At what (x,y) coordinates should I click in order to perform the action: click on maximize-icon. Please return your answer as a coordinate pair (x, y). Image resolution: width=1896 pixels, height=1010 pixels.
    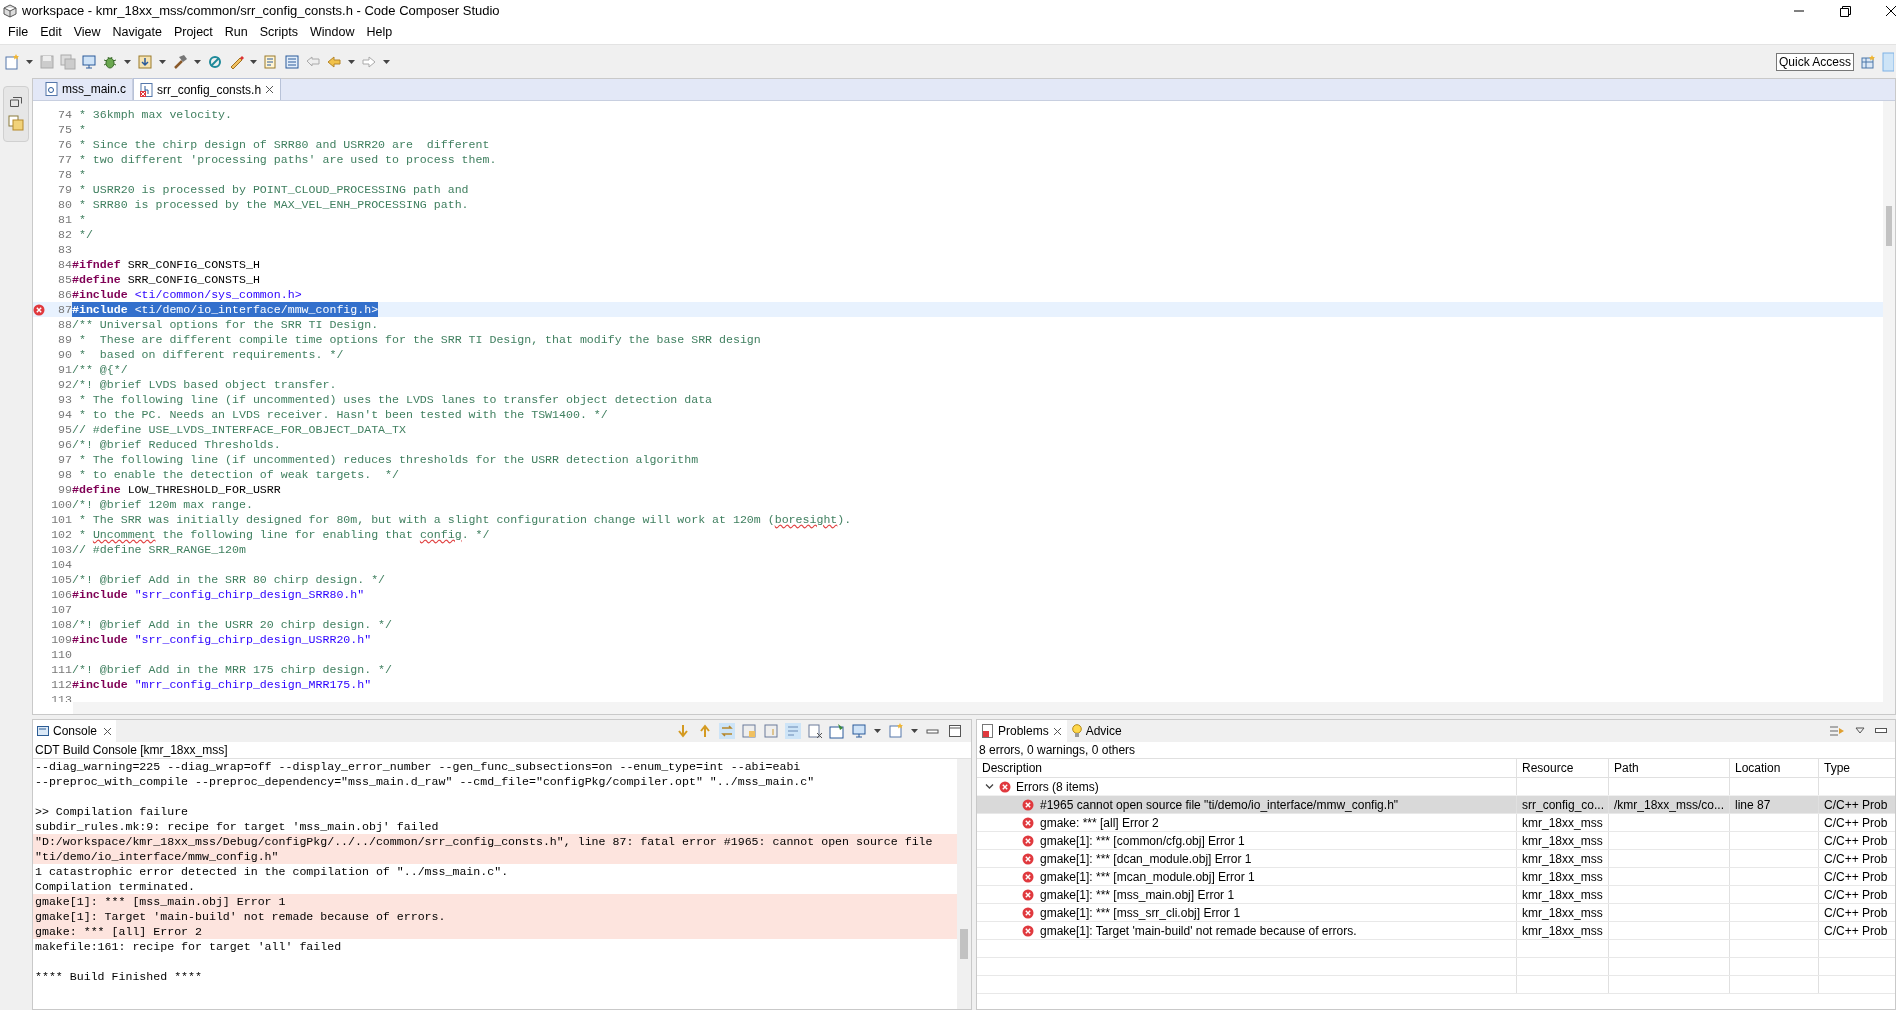
    Looking at the image, I should click on (955, 731).